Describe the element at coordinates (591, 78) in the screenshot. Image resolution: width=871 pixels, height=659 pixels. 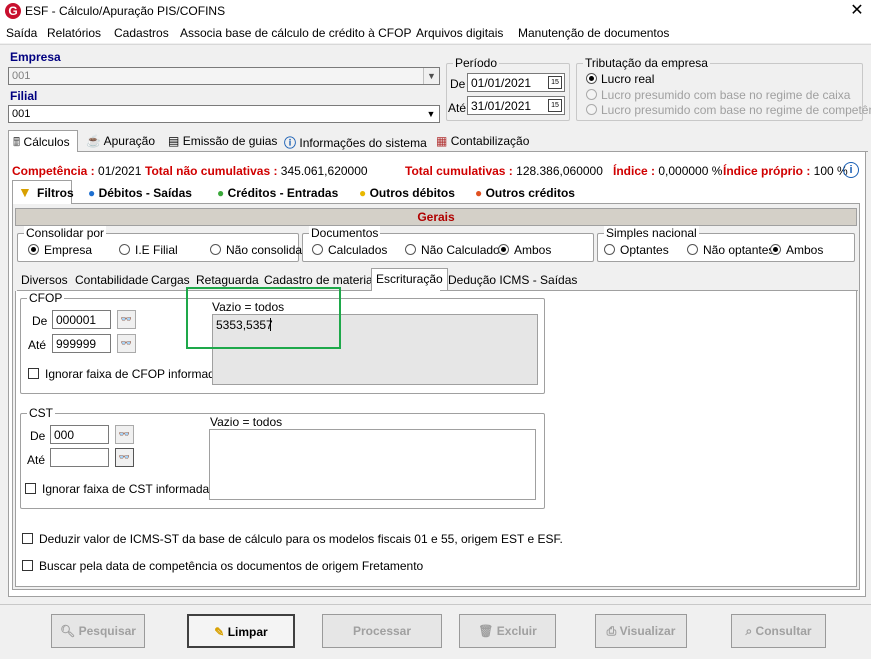
I see `radio-lucro-real` at that location.